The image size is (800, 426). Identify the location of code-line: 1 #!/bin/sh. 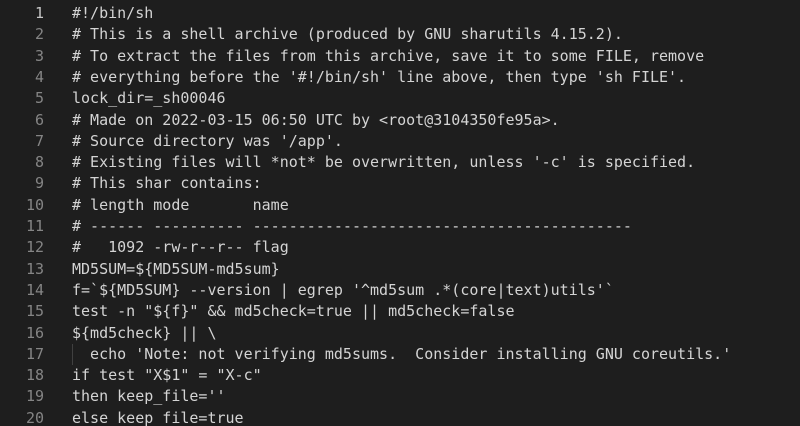
(400, 13).